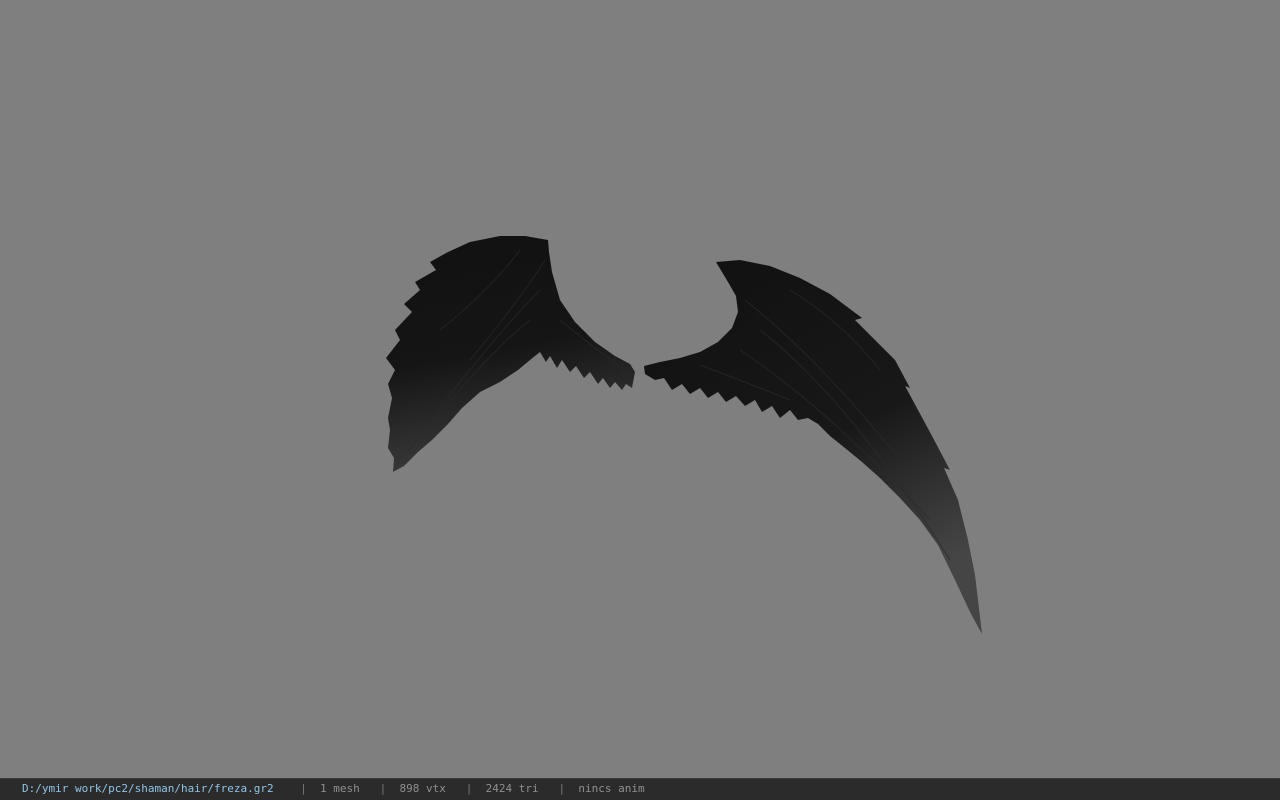 The width and height of the screenshot is (1280, 800). Describe the element at coordinates (813, 447) in the screenshot. I see `right-wing` at that location.